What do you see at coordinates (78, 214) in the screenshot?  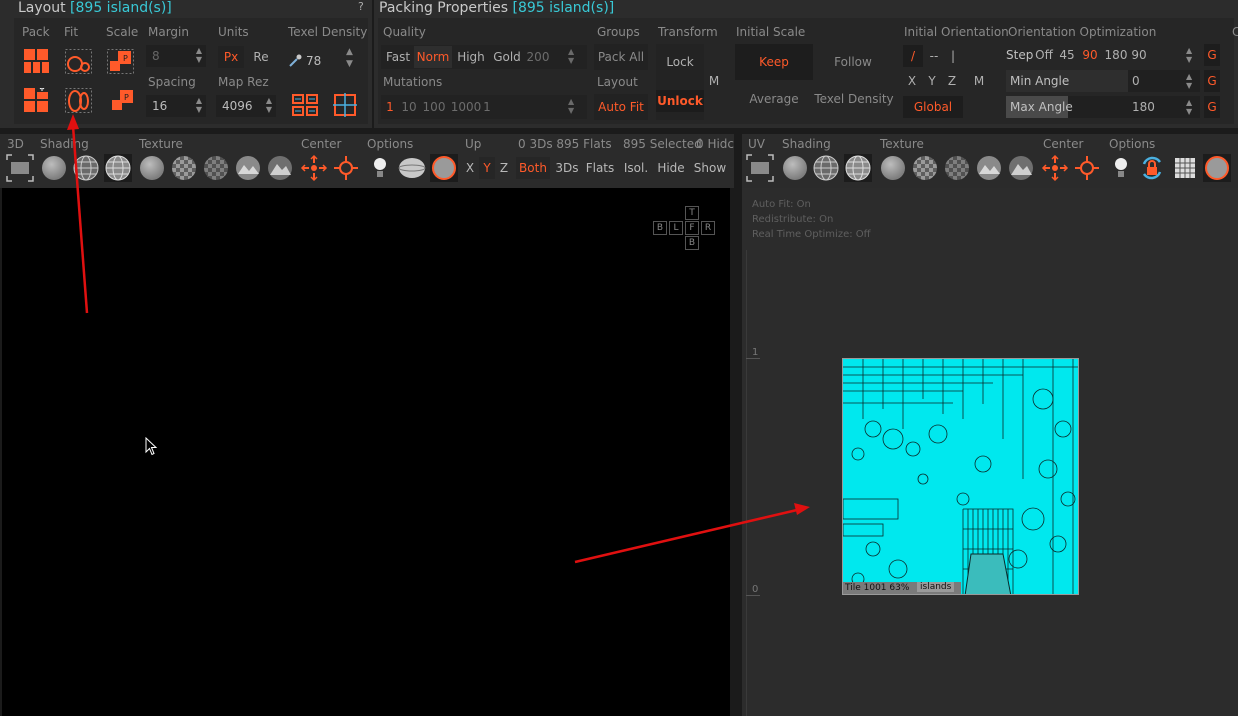 I see `arrow-to-fit-icon` at bounding box center [78, 214].